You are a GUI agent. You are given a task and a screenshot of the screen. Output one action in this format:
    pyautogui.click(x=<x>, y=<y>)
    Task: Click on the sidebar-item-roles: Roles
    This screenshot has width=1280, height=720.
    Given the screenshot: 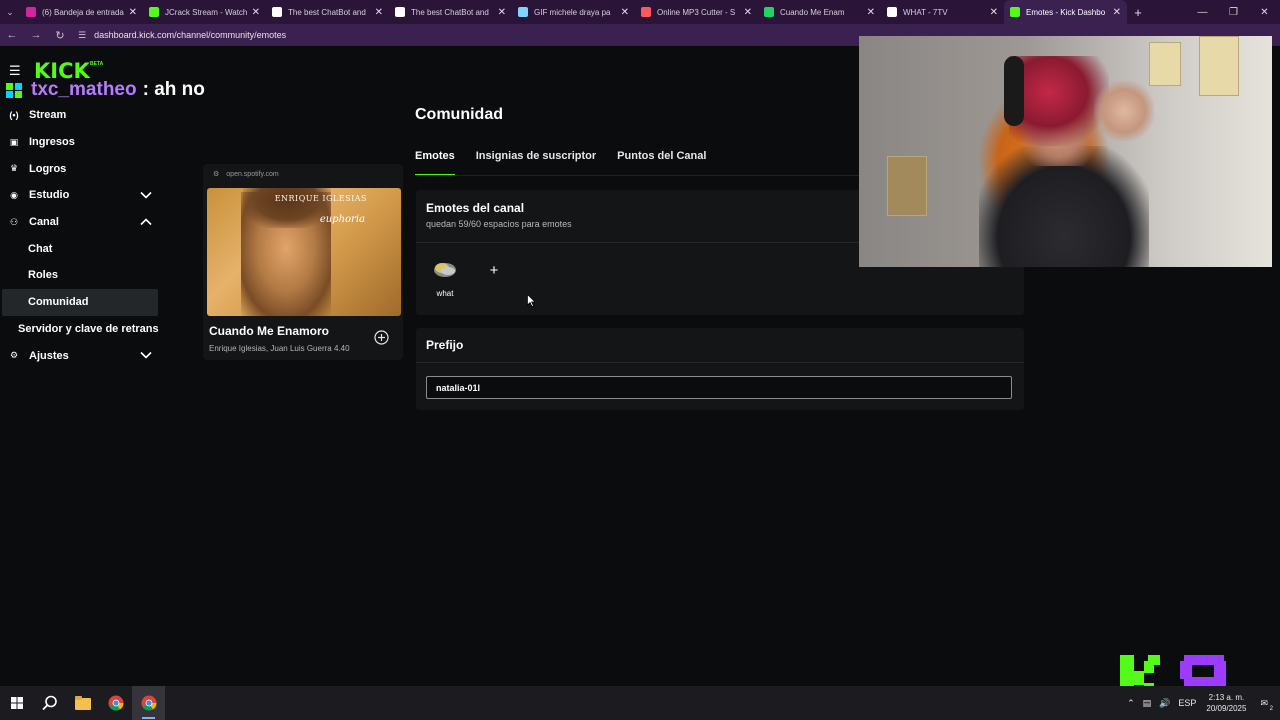 What is the action you would take?
    pyautogui.click(x=80, y=275)
    